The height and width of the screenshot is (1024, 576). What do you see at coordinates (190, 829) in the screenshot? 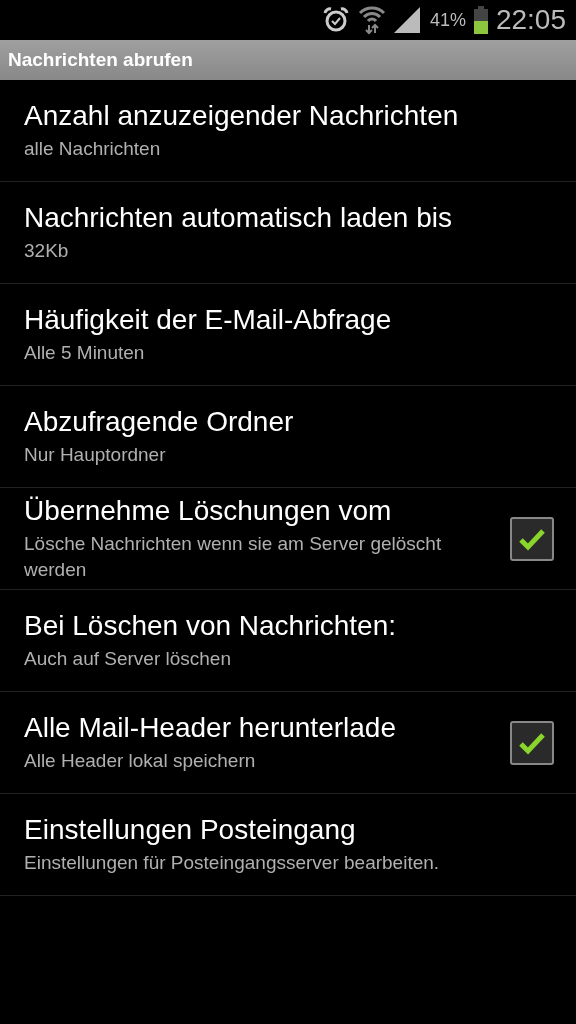
I see `setting-title: Einstellungen Posteingang` at bounding box center [190, 829].